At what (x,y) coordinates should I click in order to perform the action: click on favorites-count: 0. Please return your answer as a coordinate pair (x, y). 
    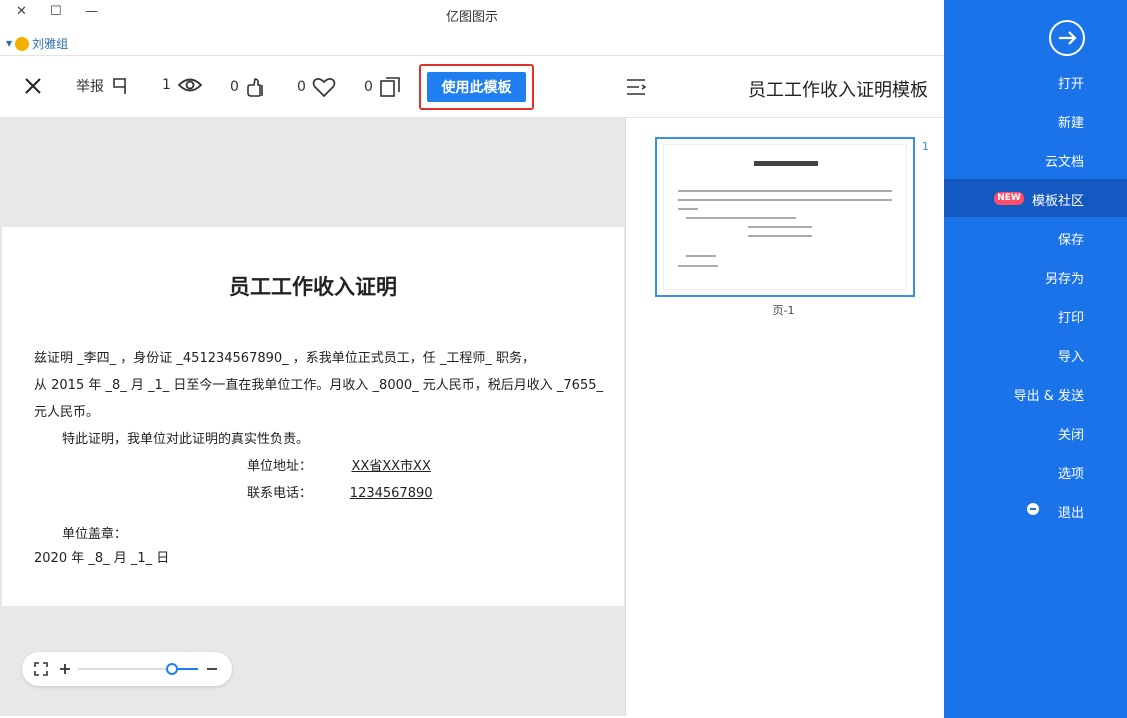
    Looking at the image, I should click on (301, 87).